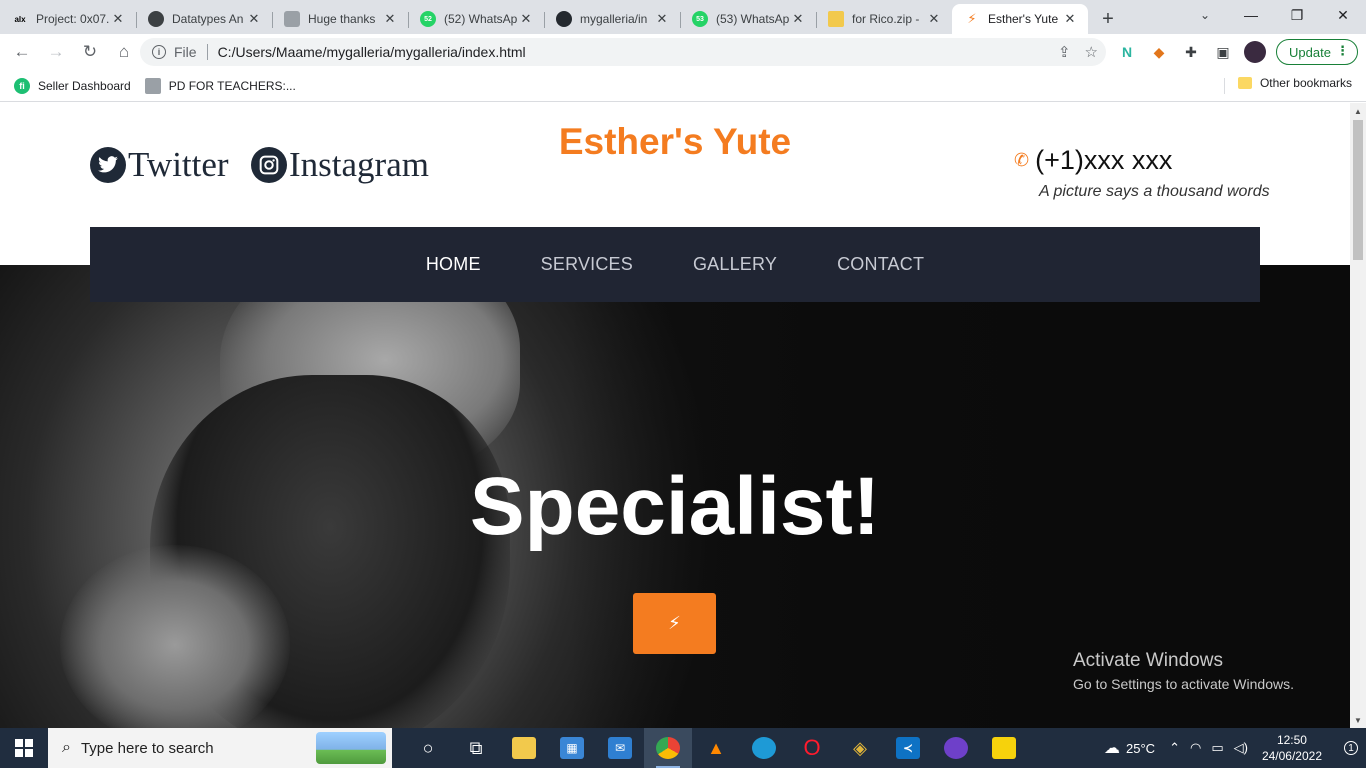  What do you see at coordinates (1129, 748) in the screenshot?
I see `weather-widget: ☁ 25°C` at bounding box center [1129, 748].